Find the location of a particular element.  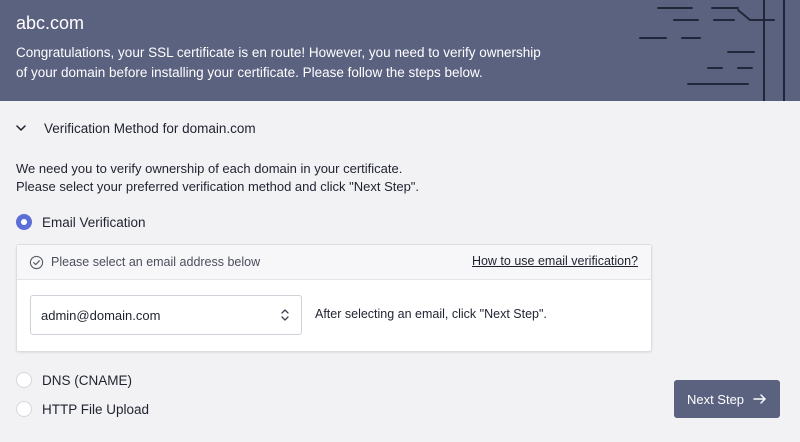

method-http-file-upload: HTTP File Upload is located at coordinates (82, 409).